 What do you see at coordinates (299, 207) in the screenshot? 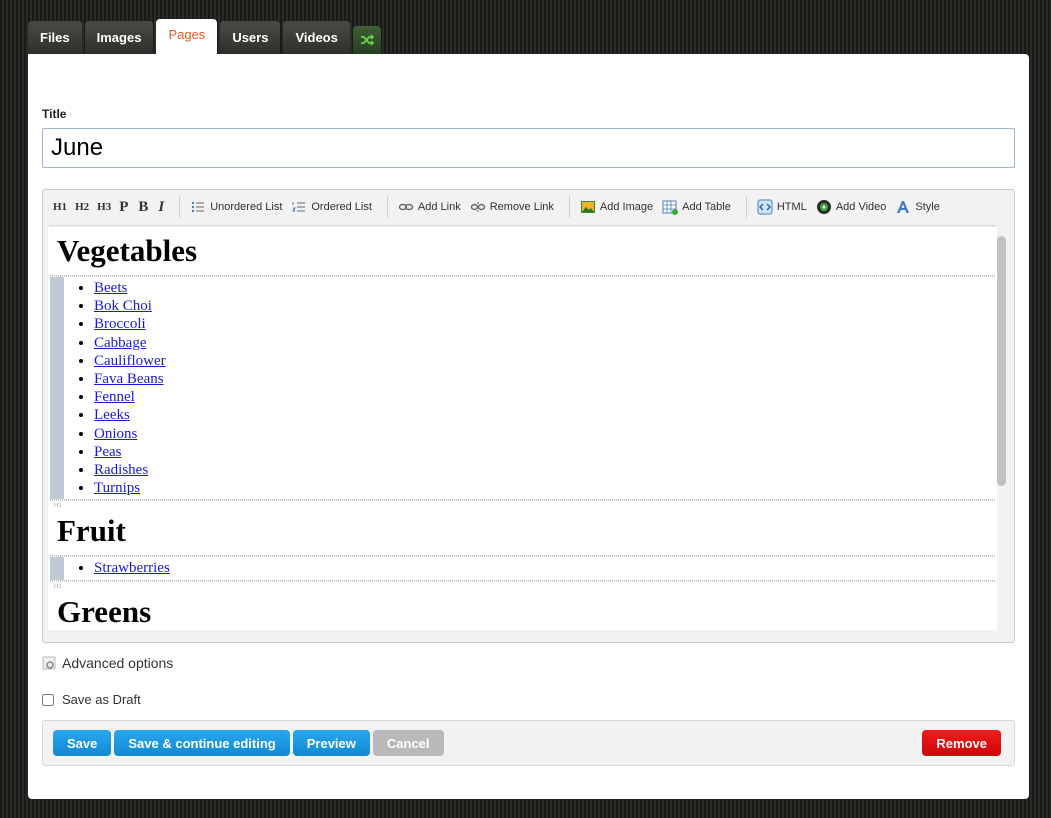
I see `ordered-list-icon` at bounding box center [299, 207].